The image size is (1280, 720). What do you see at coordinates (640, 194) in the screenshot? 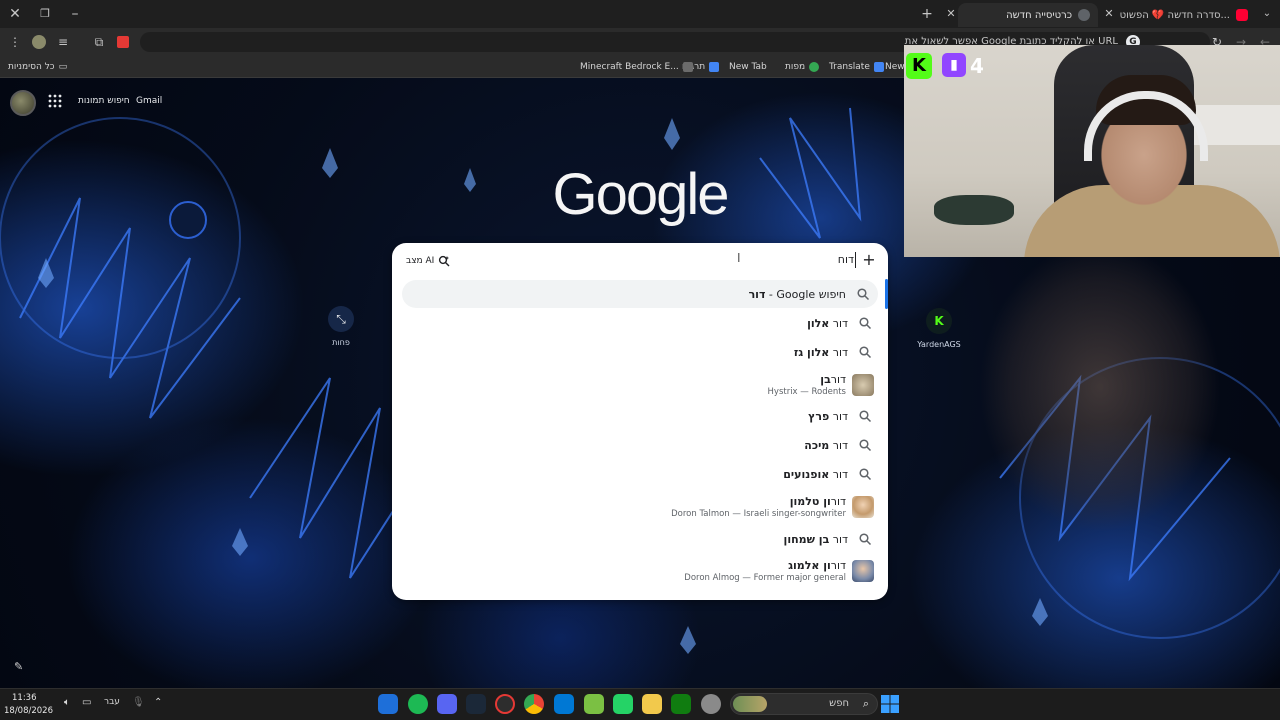
I see `google-logo: Google` at bounding box center [640, 194].